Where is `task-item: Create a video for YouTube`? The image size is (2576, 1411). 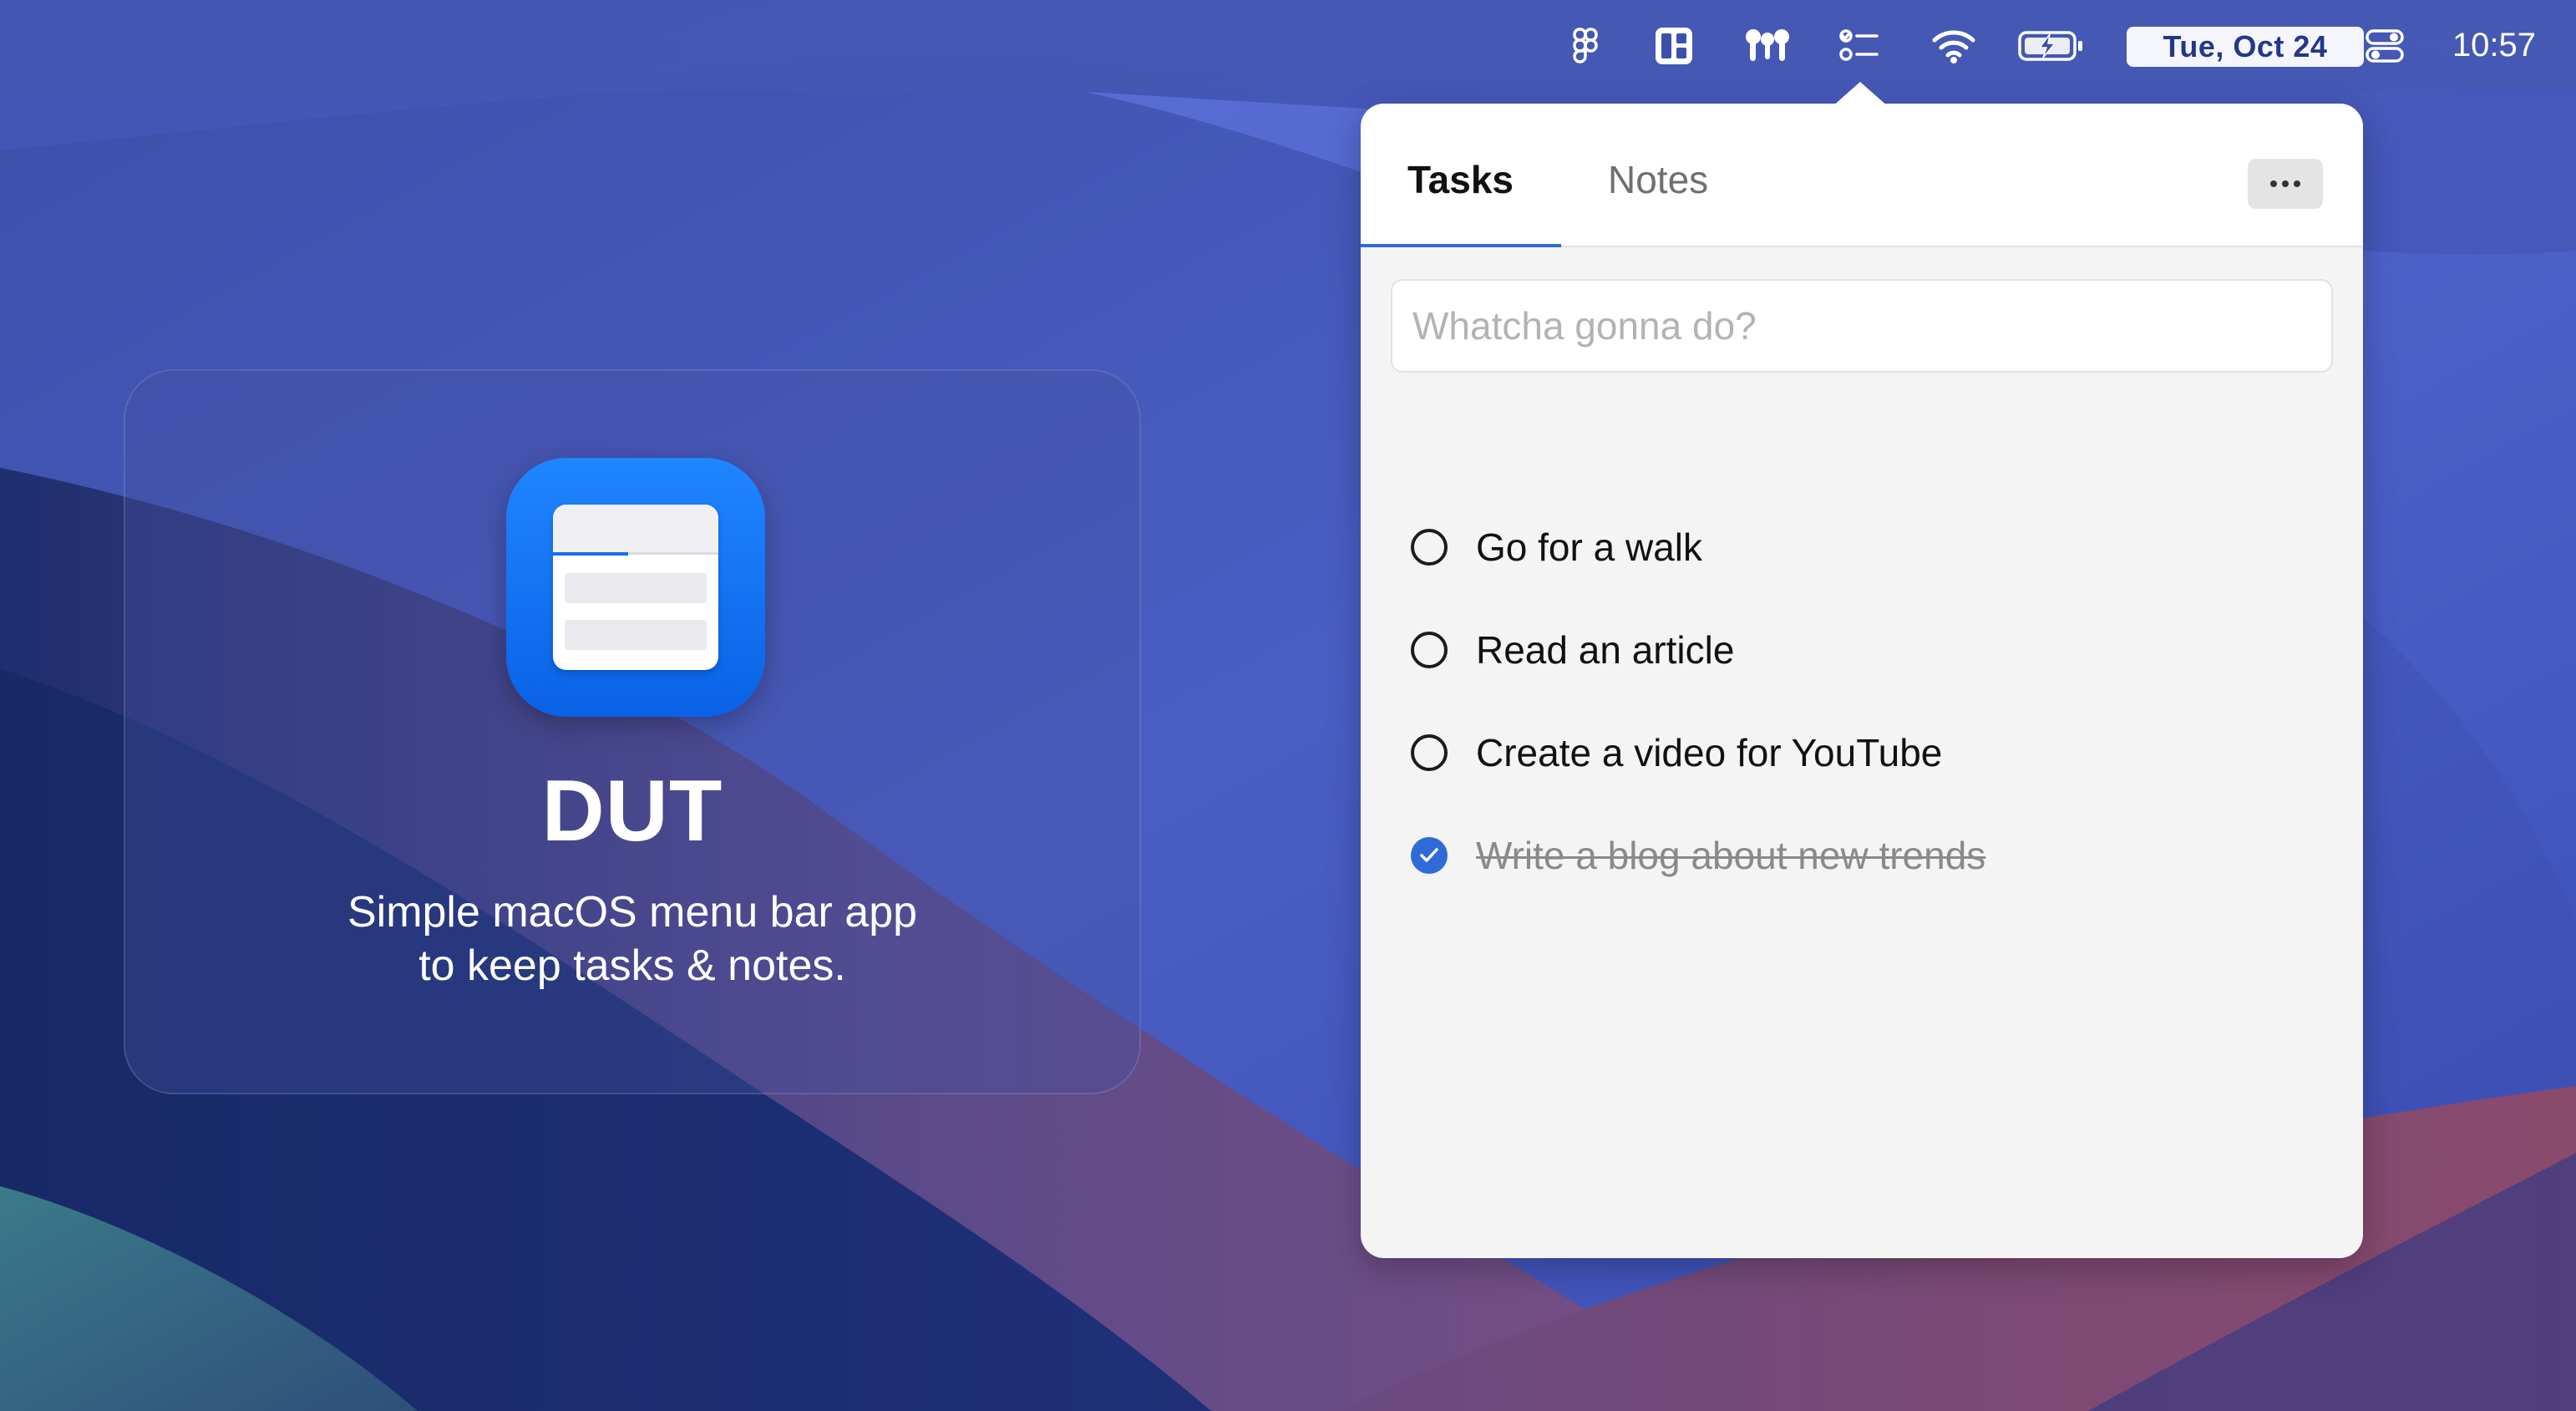
task-item: Create a video for YouTube is located at coordinates (1676, 752).